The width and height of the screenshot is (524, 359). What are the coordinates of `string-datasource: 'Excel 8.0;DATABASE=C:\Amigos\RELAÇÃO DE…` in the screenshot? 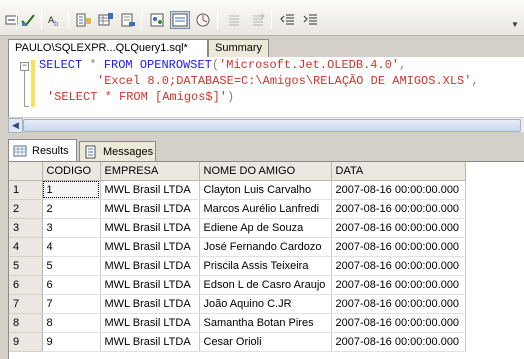 It's located at (284, 81).